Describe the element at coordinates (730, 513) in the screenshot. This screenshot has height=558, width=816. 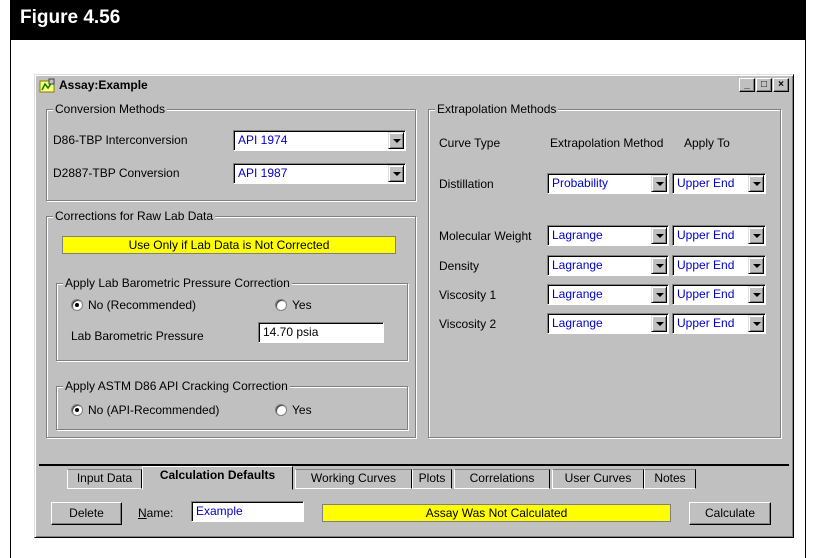
I see `calculate-button: Calculate` at that location.